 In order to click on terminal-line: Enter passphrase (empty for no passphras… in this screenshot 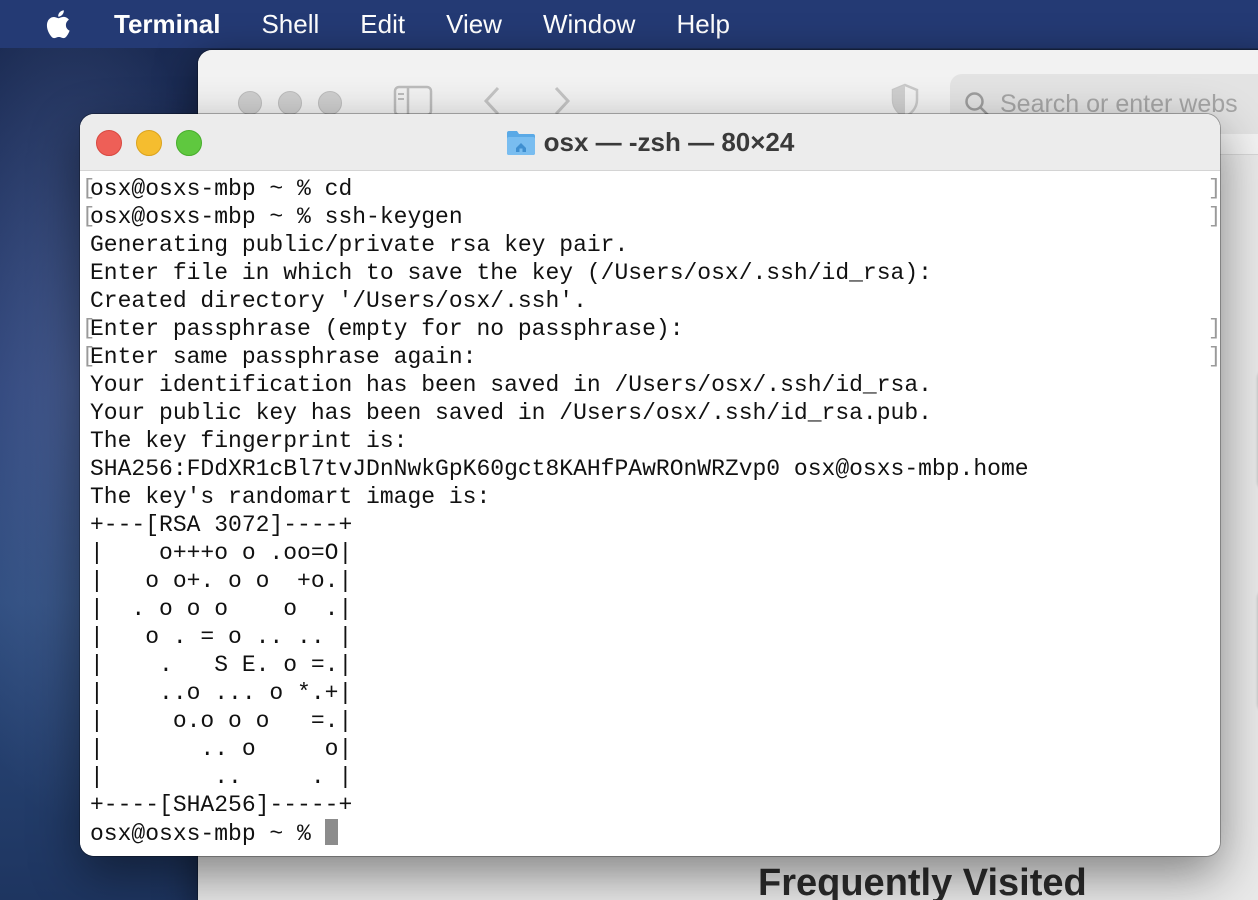, I will do `click(387, 329)`.